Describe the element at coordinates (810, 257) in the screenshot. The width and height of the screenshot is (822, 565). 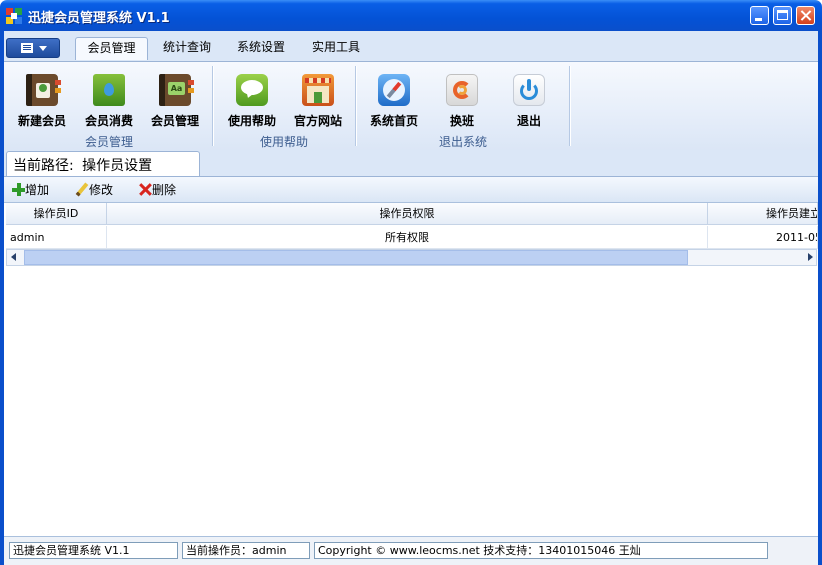
I see `scroll-right-icon` at that location.